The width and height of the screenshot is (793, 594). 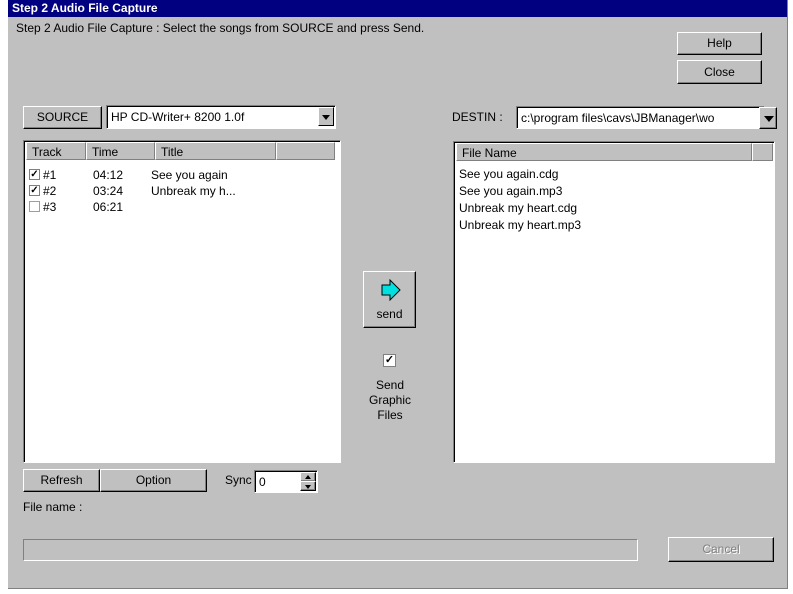 What do you see at coordinates (604, 152) in the screenshot?
I see `file-name-column-header: File Name` at bounding box center [604, 152].